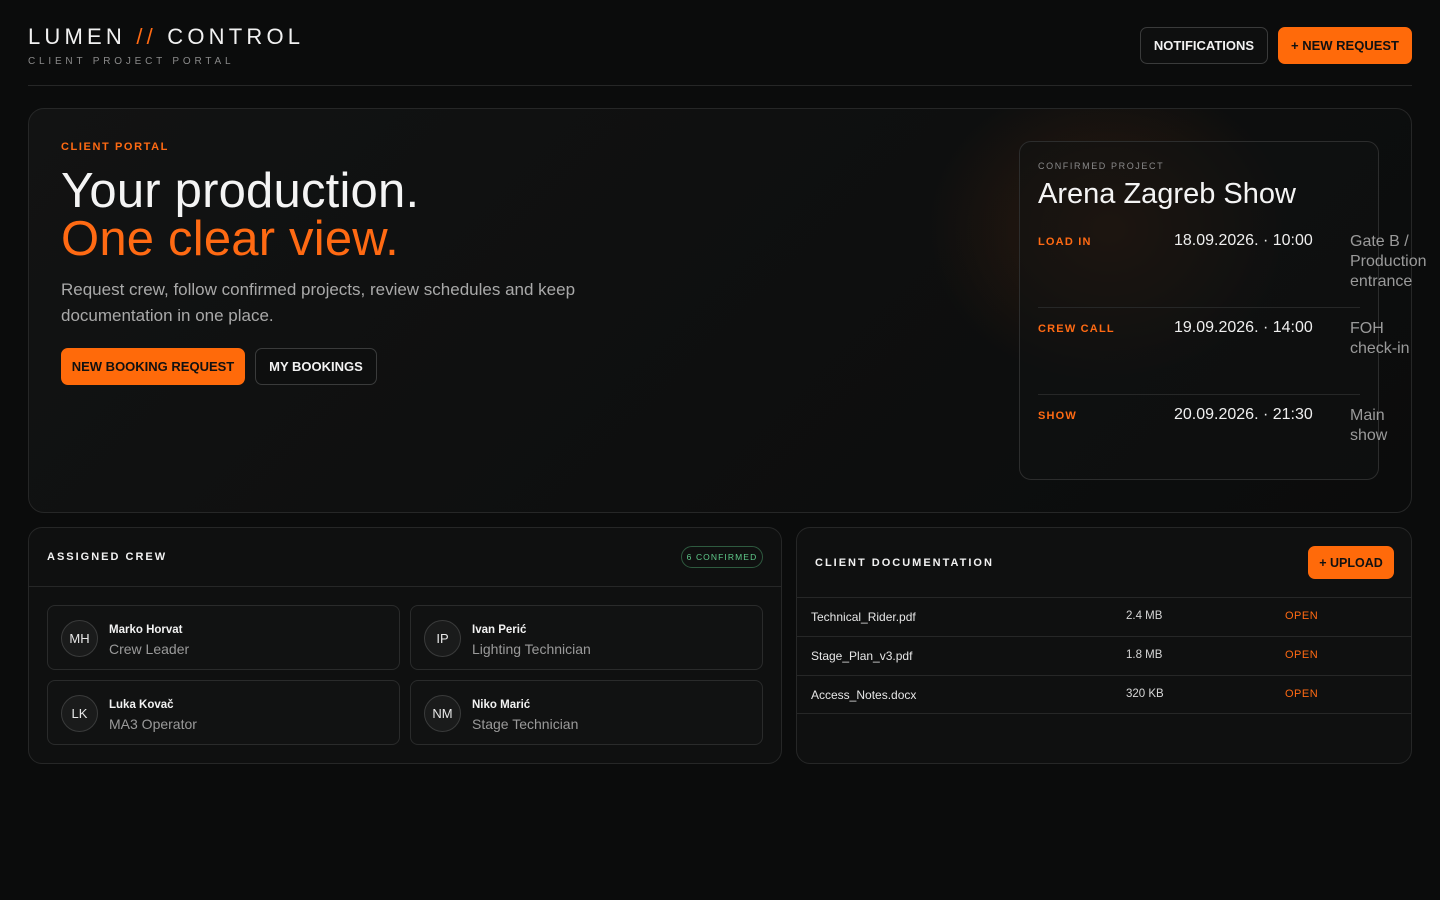 The height and width of the screenshot is (900, 1440). Describe the element at coordinates (1369, 425) in the screenshot. I see `schedule-location: Main show` at that location.